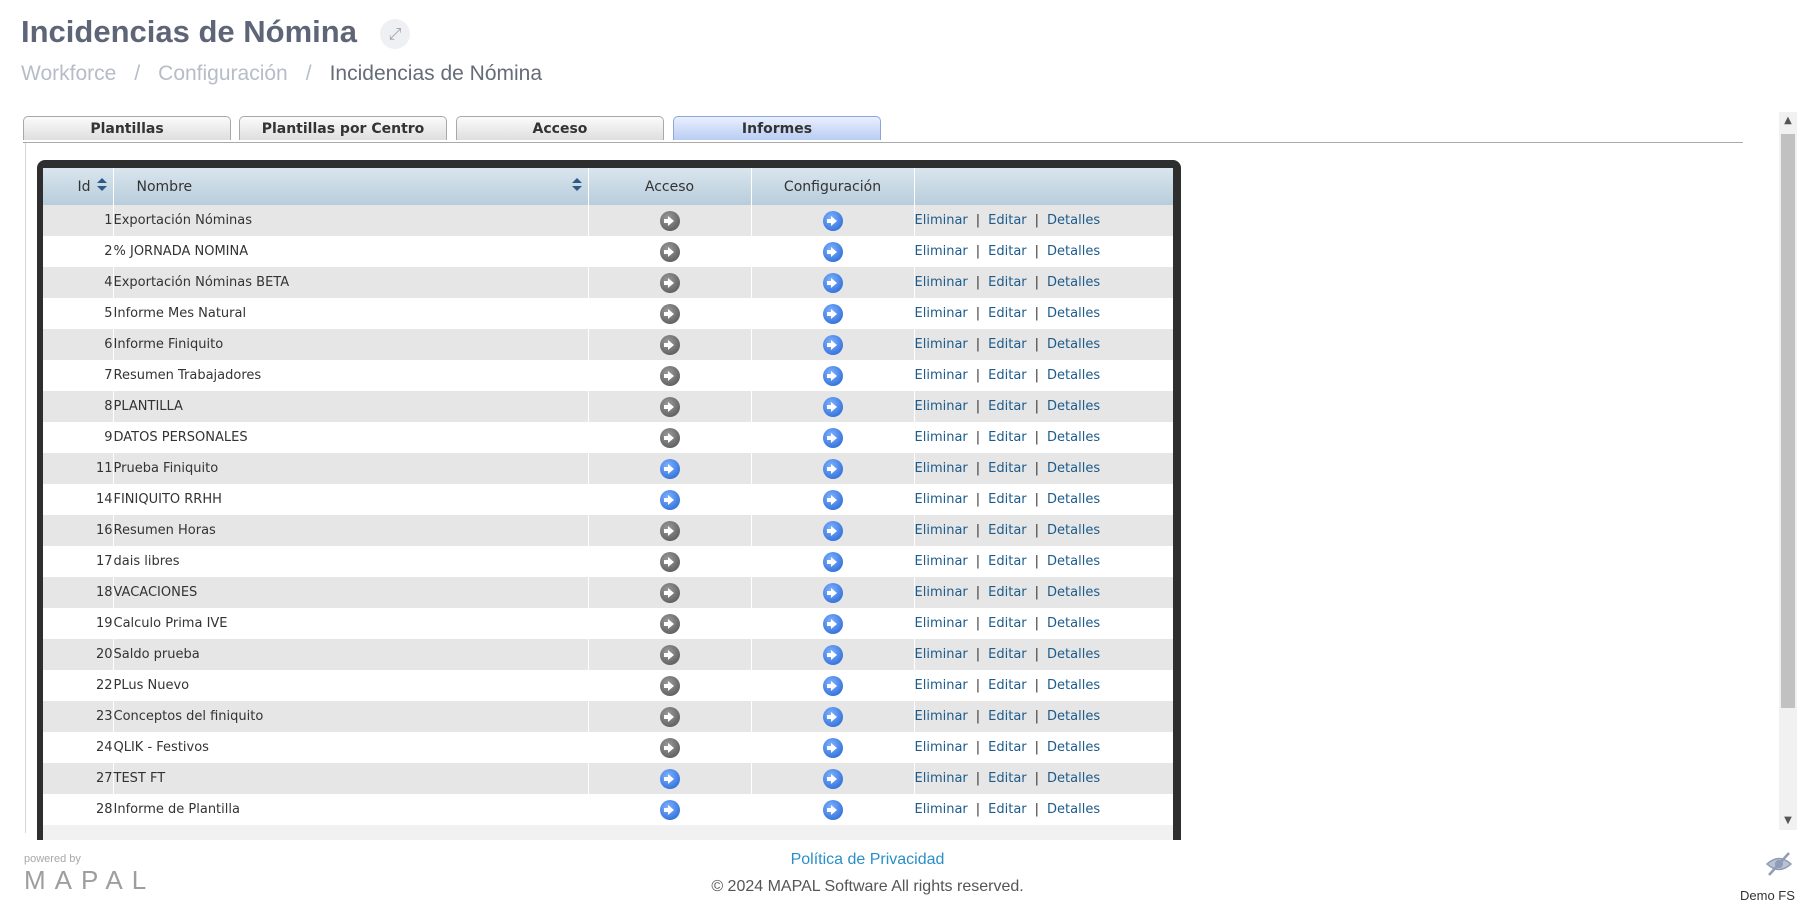  What do you see at coordinates (777, 128) in the screenshot?
I see `tab-informes: Informes` at bounding box center [777, 128].